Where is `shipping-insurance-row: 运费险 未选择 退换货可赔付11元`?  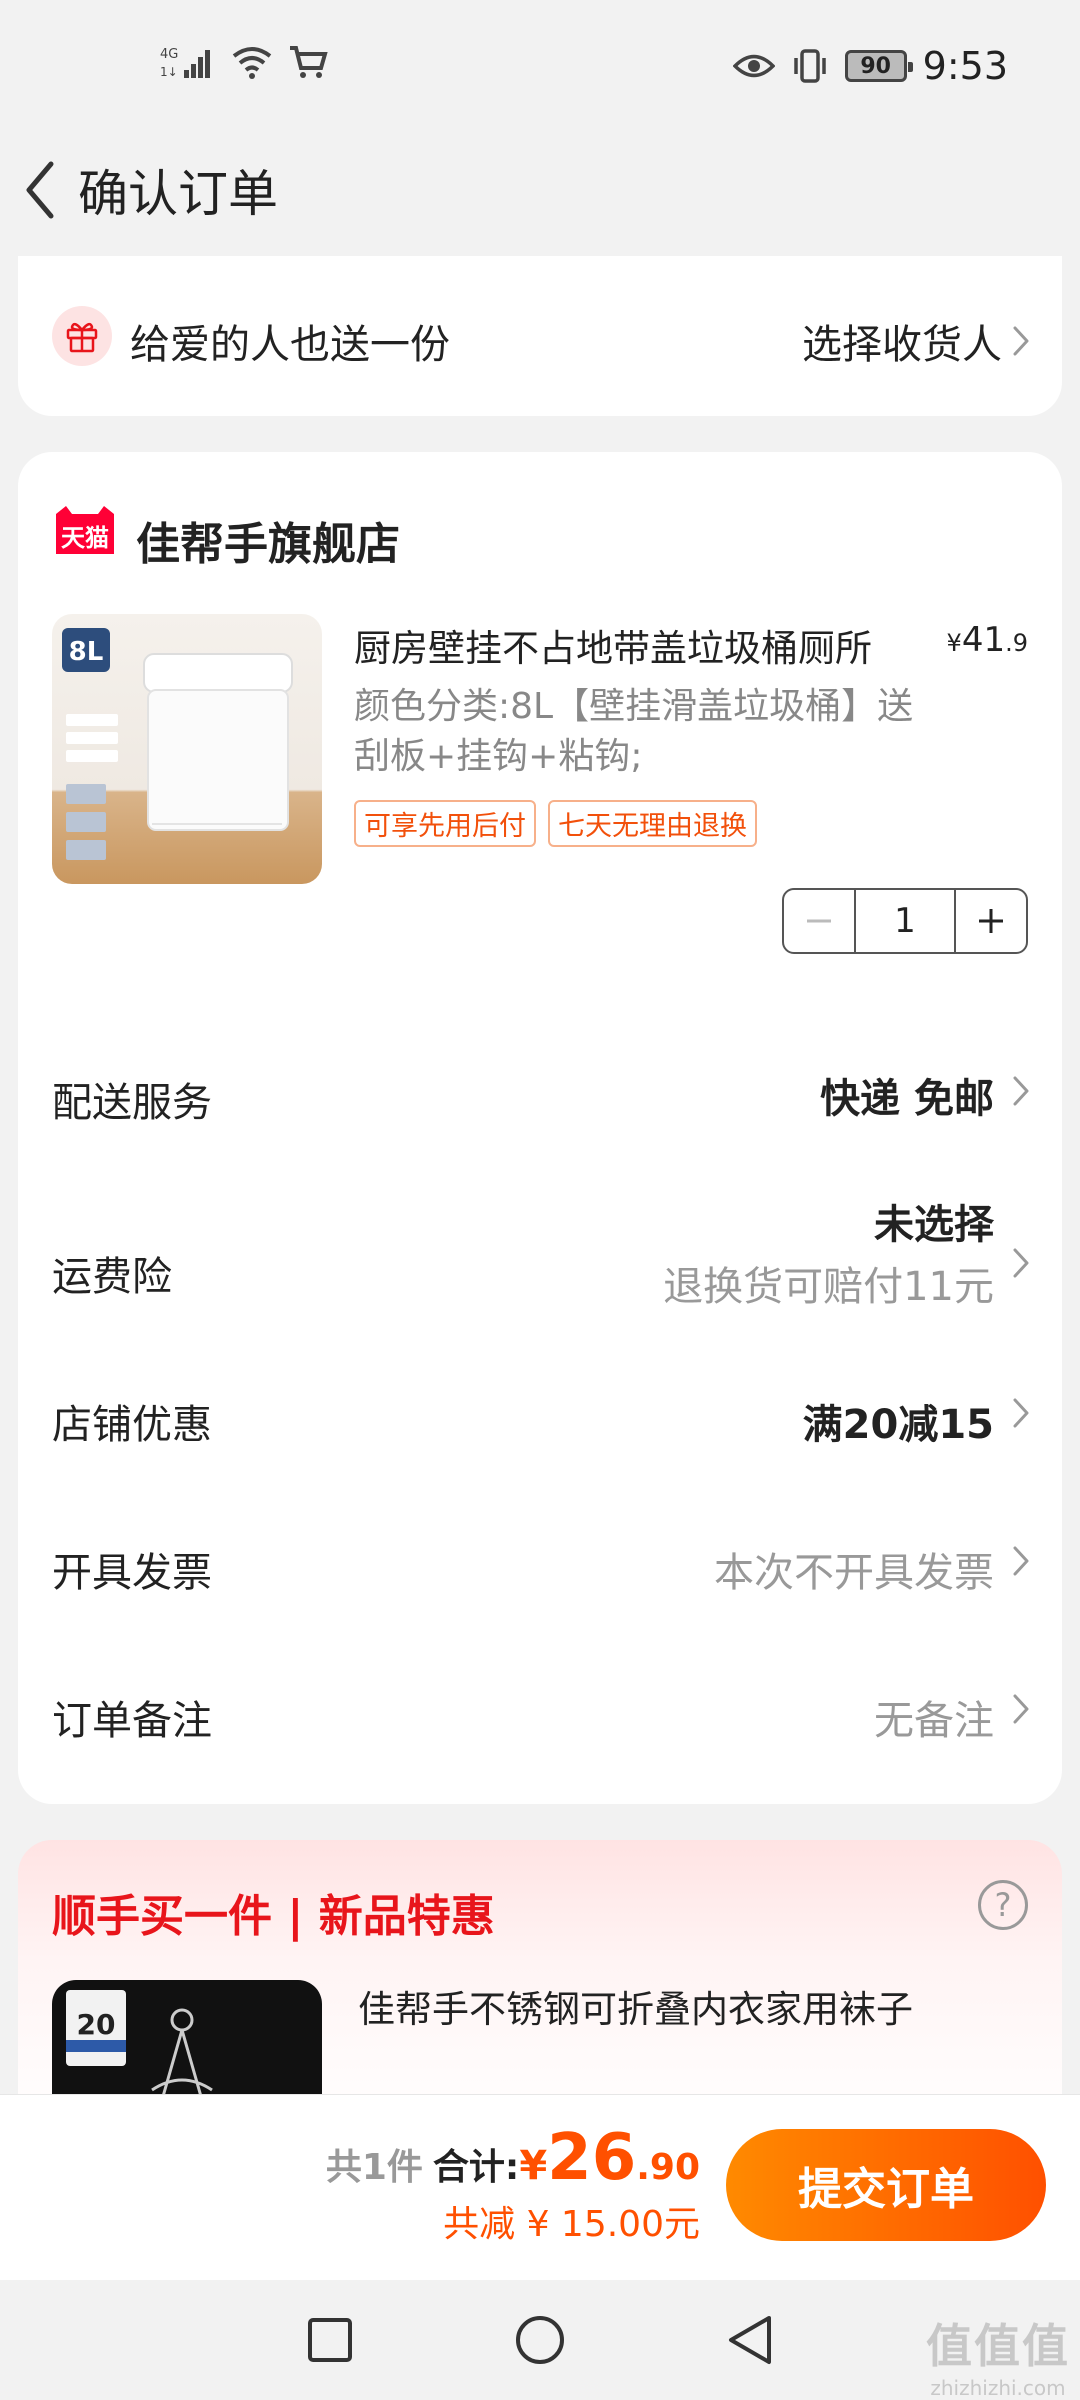
shipping-insurance-row: 运费险 未选择 退换货可赔付11元 is located at coordinates (540, 1262).